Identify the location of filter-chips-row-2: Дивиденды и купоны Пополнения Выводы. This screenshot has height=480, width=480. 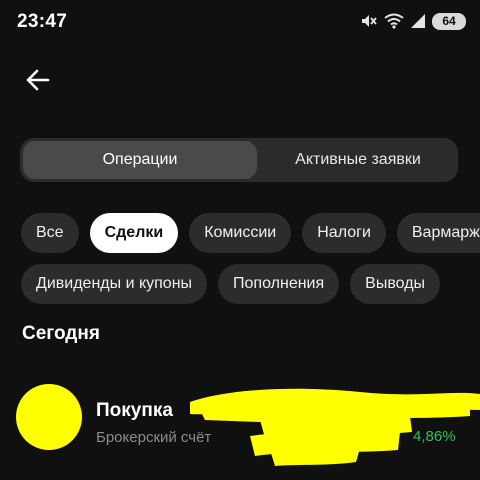
(231, 284).